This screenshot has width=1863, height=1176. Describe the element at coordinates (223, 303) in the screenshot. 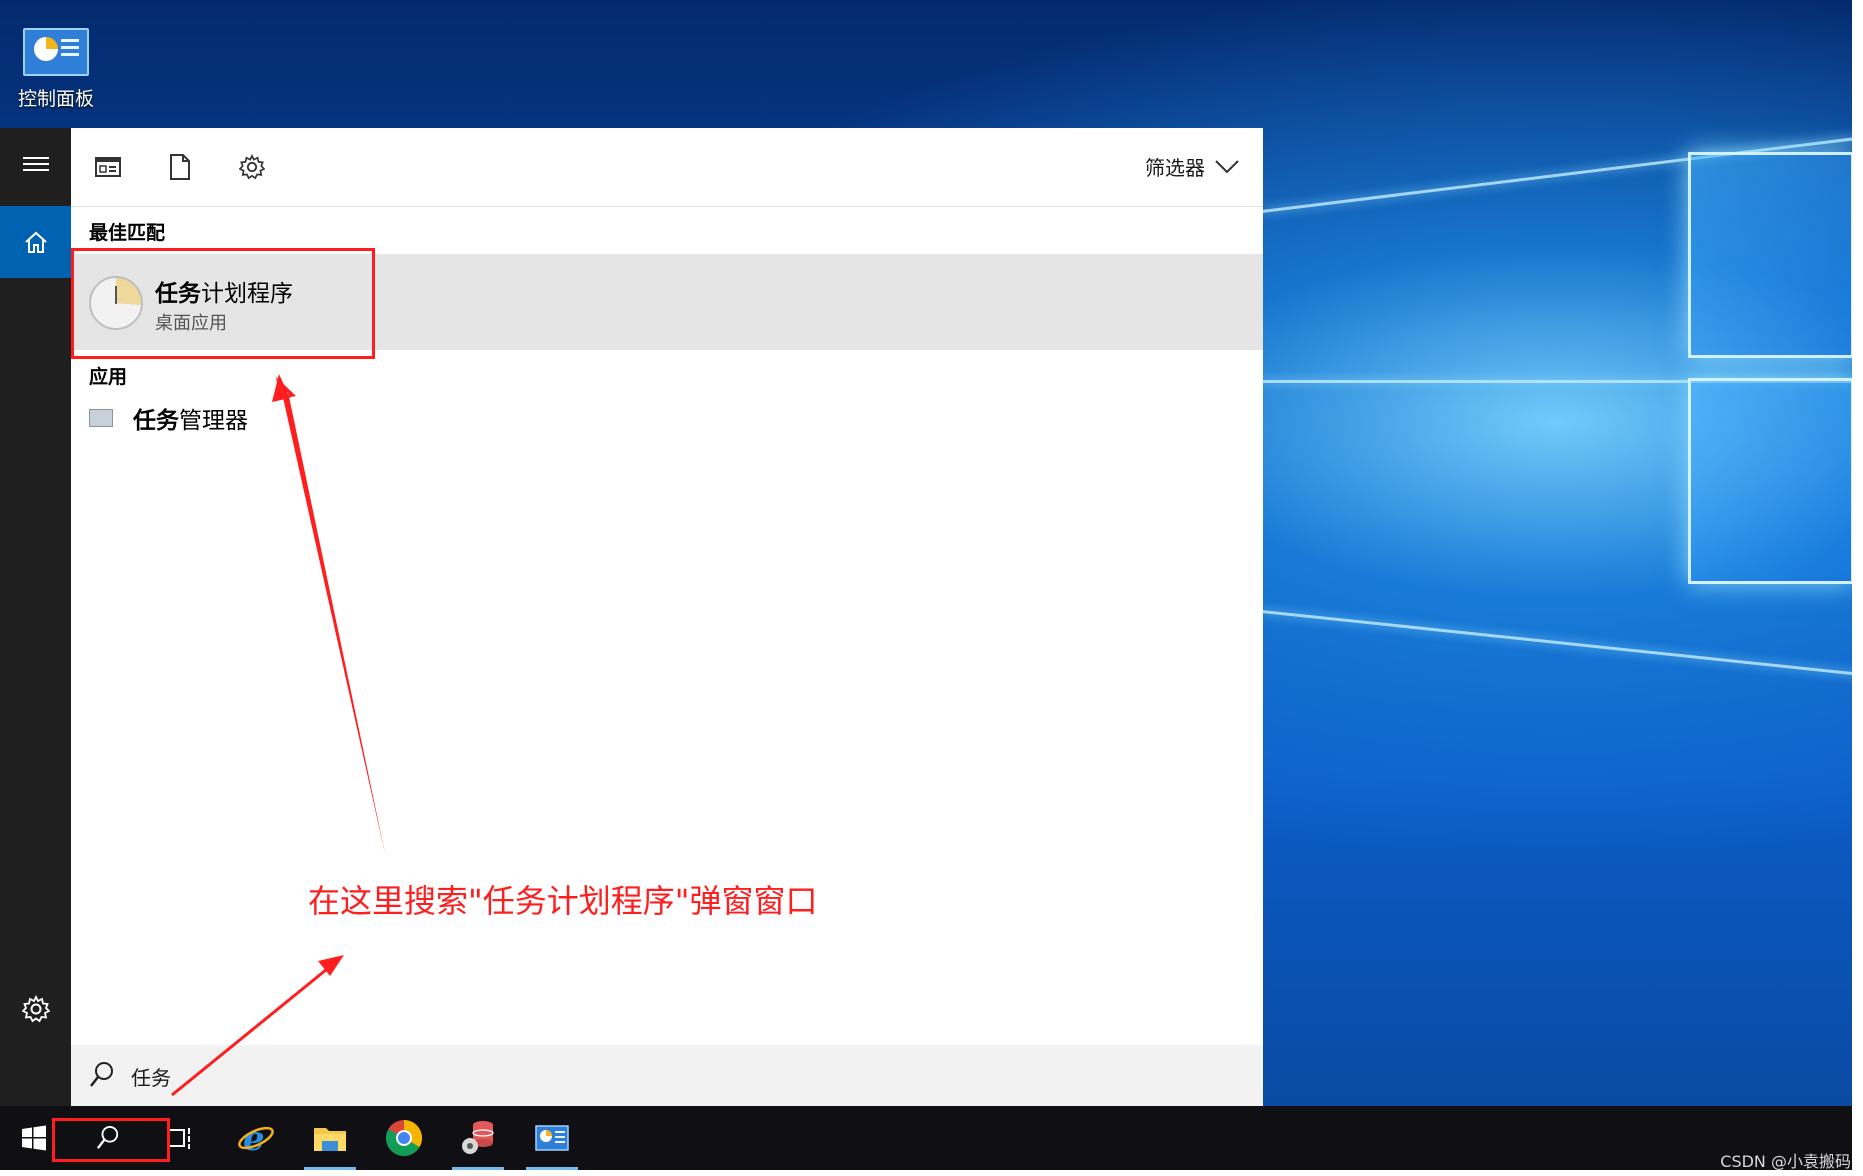

I see `annotation-highlight-best-match` at that location.